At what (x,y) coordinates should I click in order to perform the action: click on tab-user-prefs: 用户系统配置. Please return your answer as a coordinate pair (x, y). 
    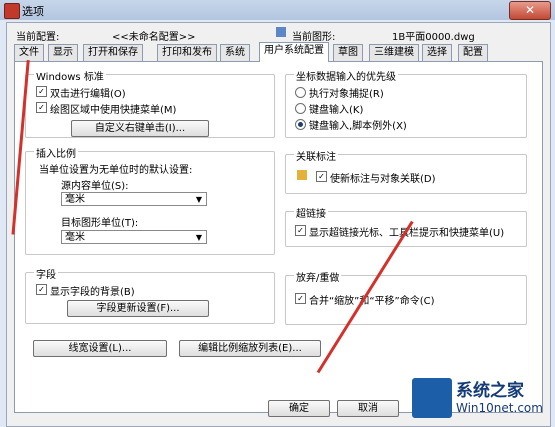
    Looking at the image, I should click on (294, 52).